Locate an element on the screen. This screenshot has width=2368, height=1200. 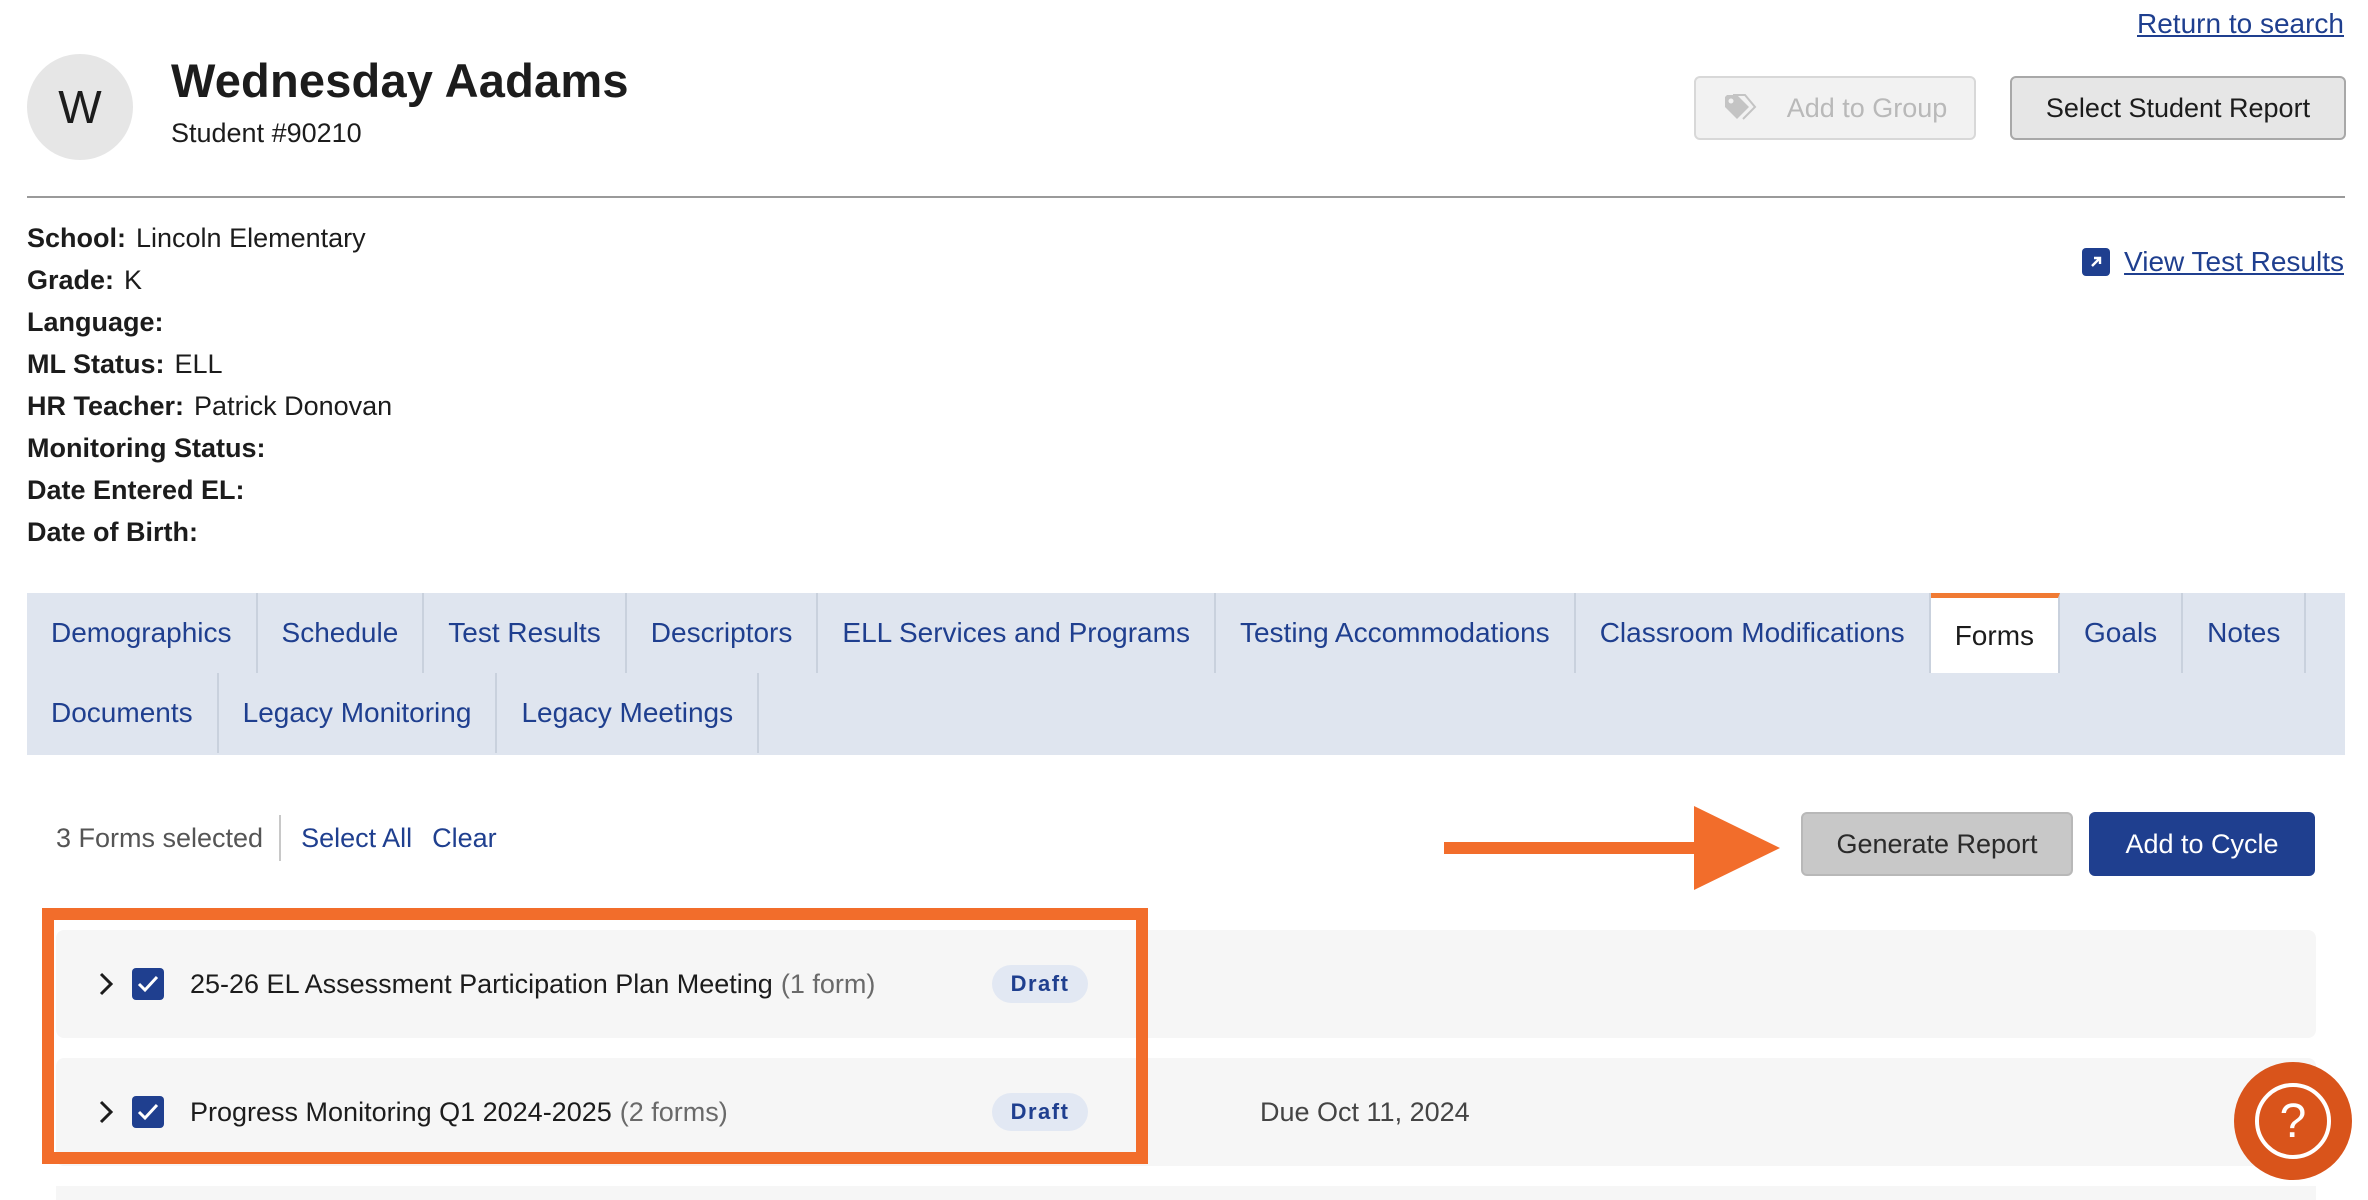
info-label: Grade: is located at coordinates (71, 280).